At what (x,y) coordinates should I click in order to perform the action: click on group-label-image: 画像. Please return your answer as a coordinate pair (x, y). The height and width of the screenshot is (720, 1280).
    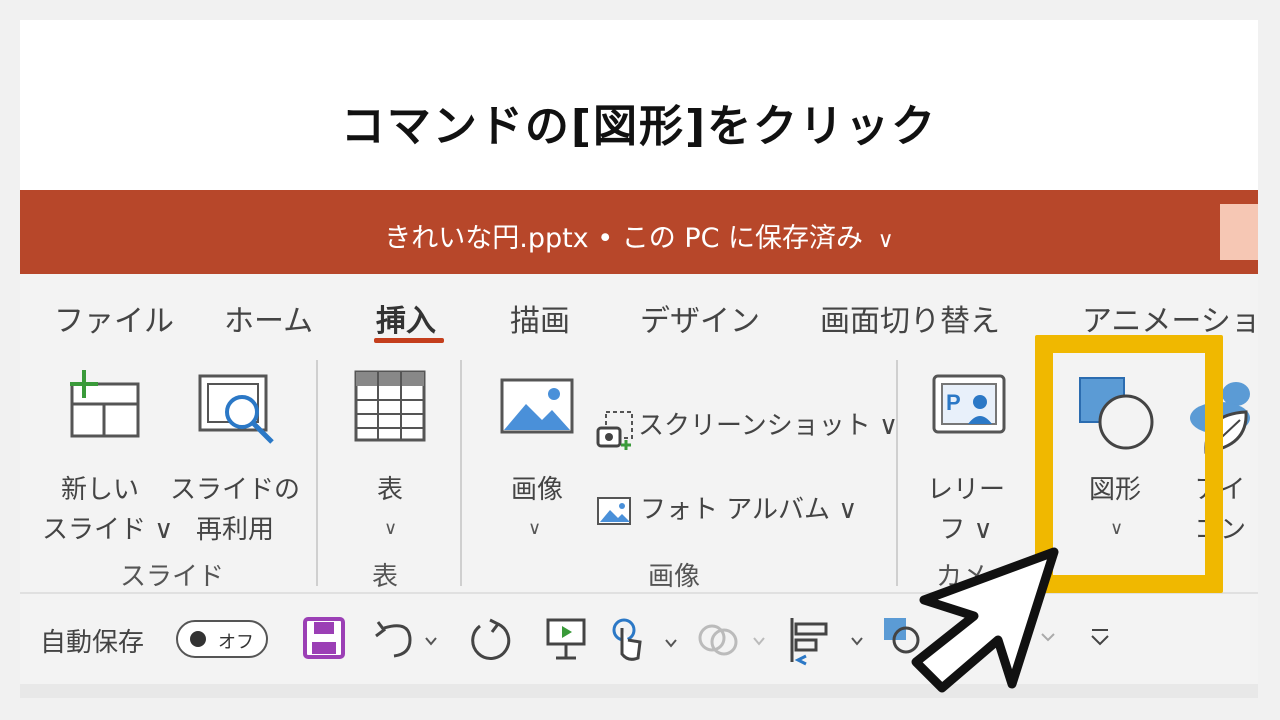
    Looking at the image, I should click on (674, 577).